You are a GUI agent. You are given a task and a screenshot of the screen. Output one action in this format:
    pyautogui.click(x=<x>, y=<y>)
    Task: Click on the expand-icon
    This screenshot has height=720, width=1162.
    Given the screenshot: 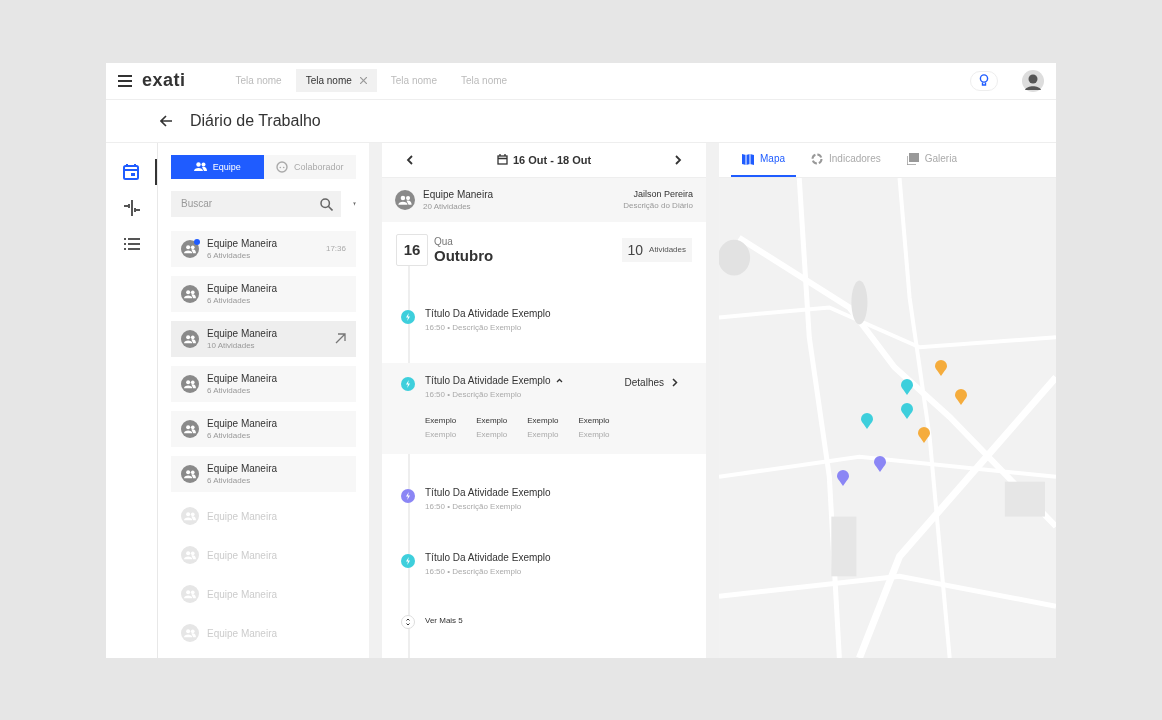 What is the action you would take?
    pyautogui.click(x=408, y=621)
    